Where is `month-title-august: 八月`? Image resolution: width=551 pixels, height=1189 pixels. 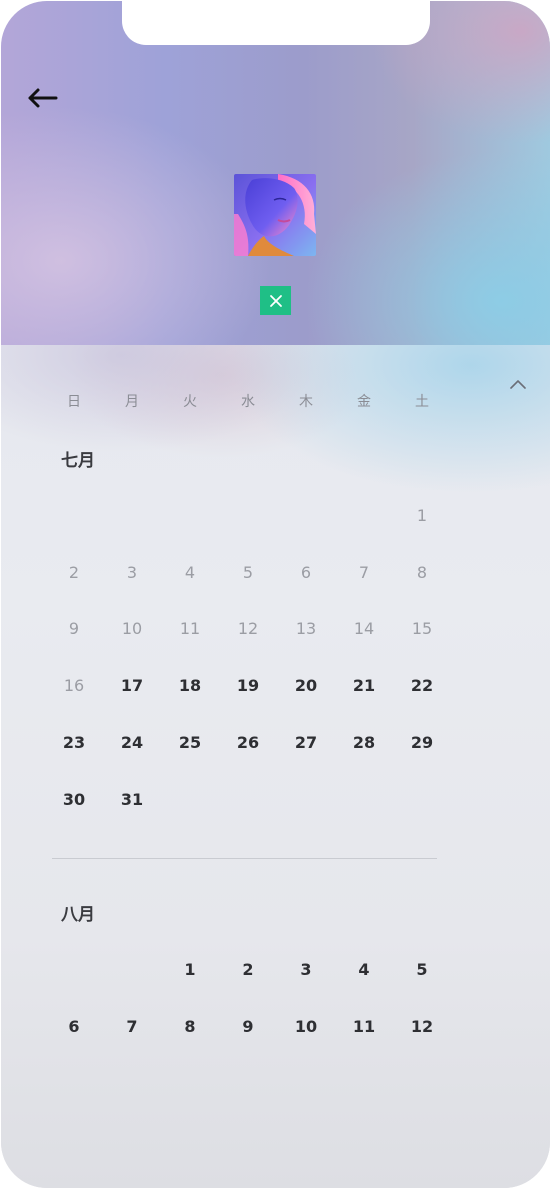
month-title-august: 八月 is located at coordinates (78, 915).